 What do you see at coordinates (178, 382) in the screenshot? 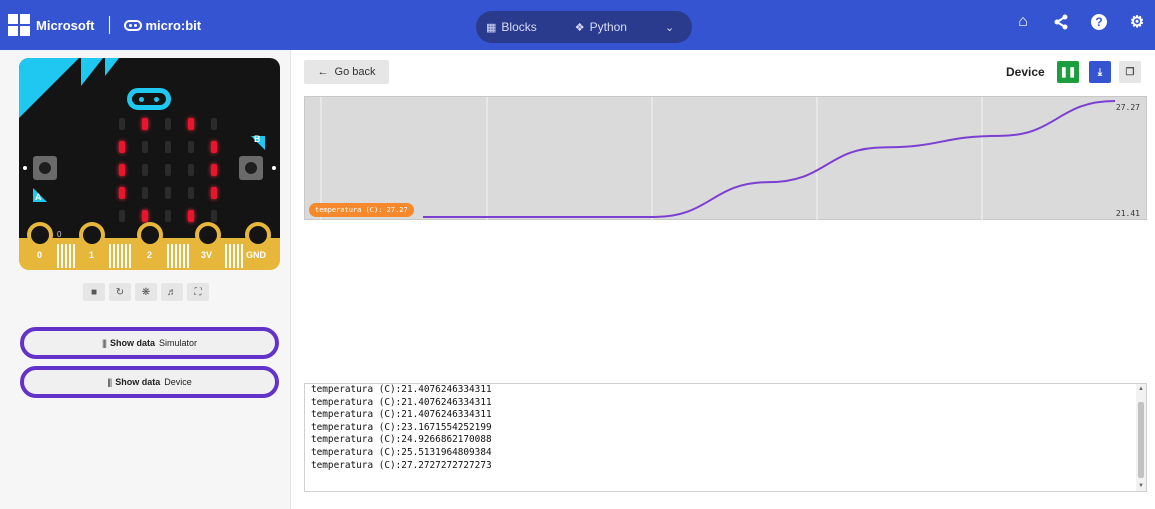
I see `show-data-target: Device` at bounding box center [178, 382].